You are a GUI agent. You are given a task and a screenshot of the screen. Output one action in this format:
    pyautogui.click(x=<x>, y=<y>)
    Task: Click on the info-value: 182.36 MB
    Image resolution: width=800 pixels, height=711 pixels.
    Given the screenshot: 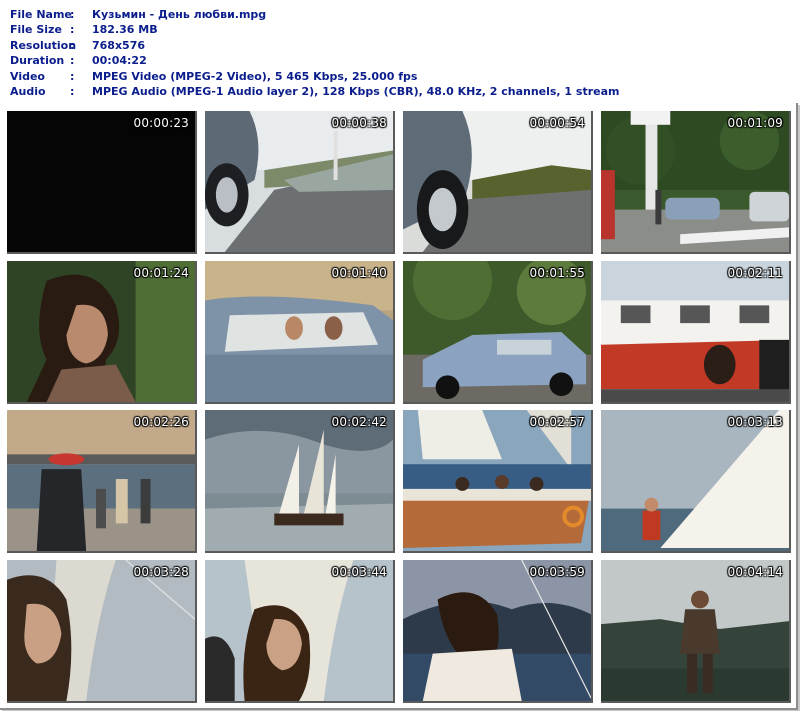 What is the action you would take?
    pyautogui.click(x=125, y=30)
    